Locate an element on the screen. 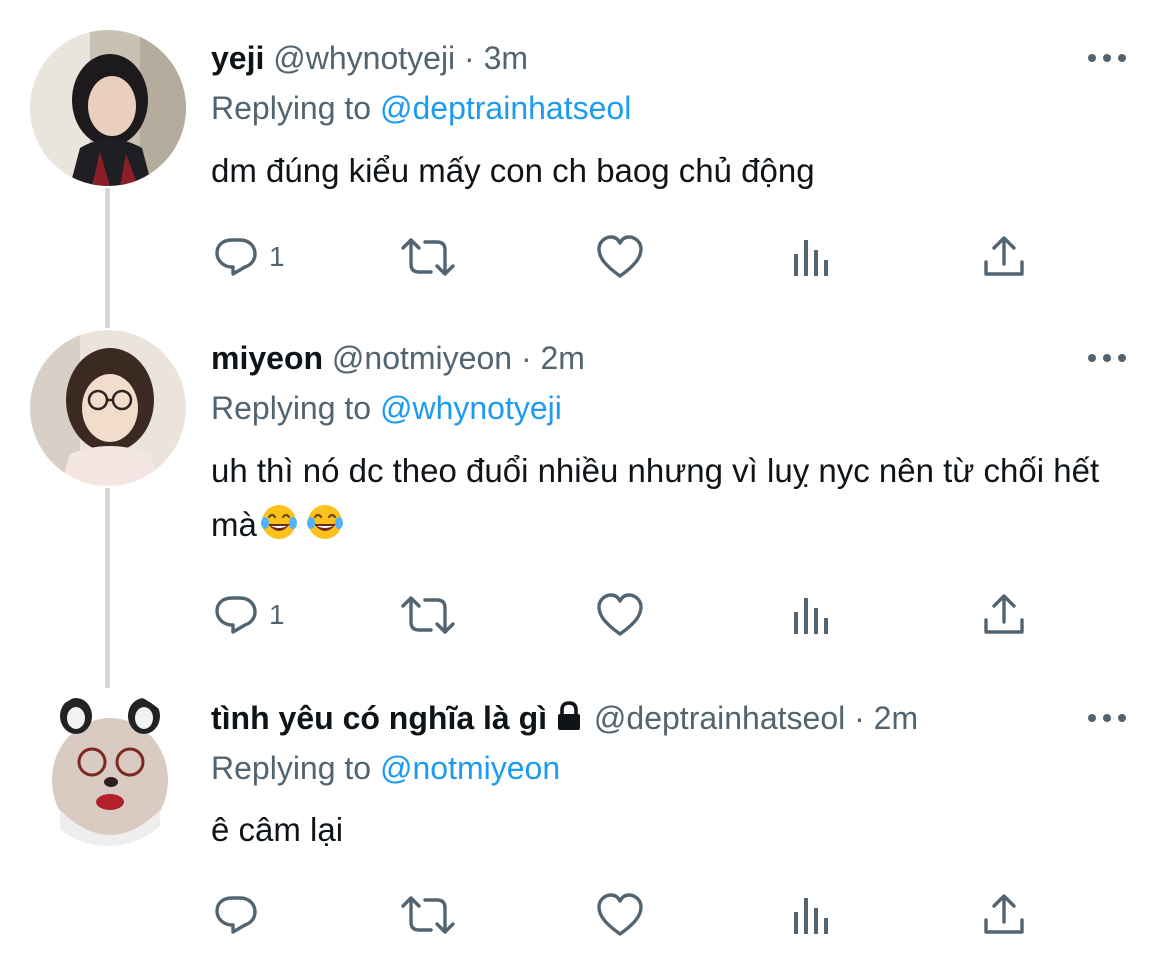 Image resolution: width=1170 pixels, height=961 pixels. tweet-text: dm đúng kiểu mấy con ch baog chủ động is located at coordinates (671, 171).